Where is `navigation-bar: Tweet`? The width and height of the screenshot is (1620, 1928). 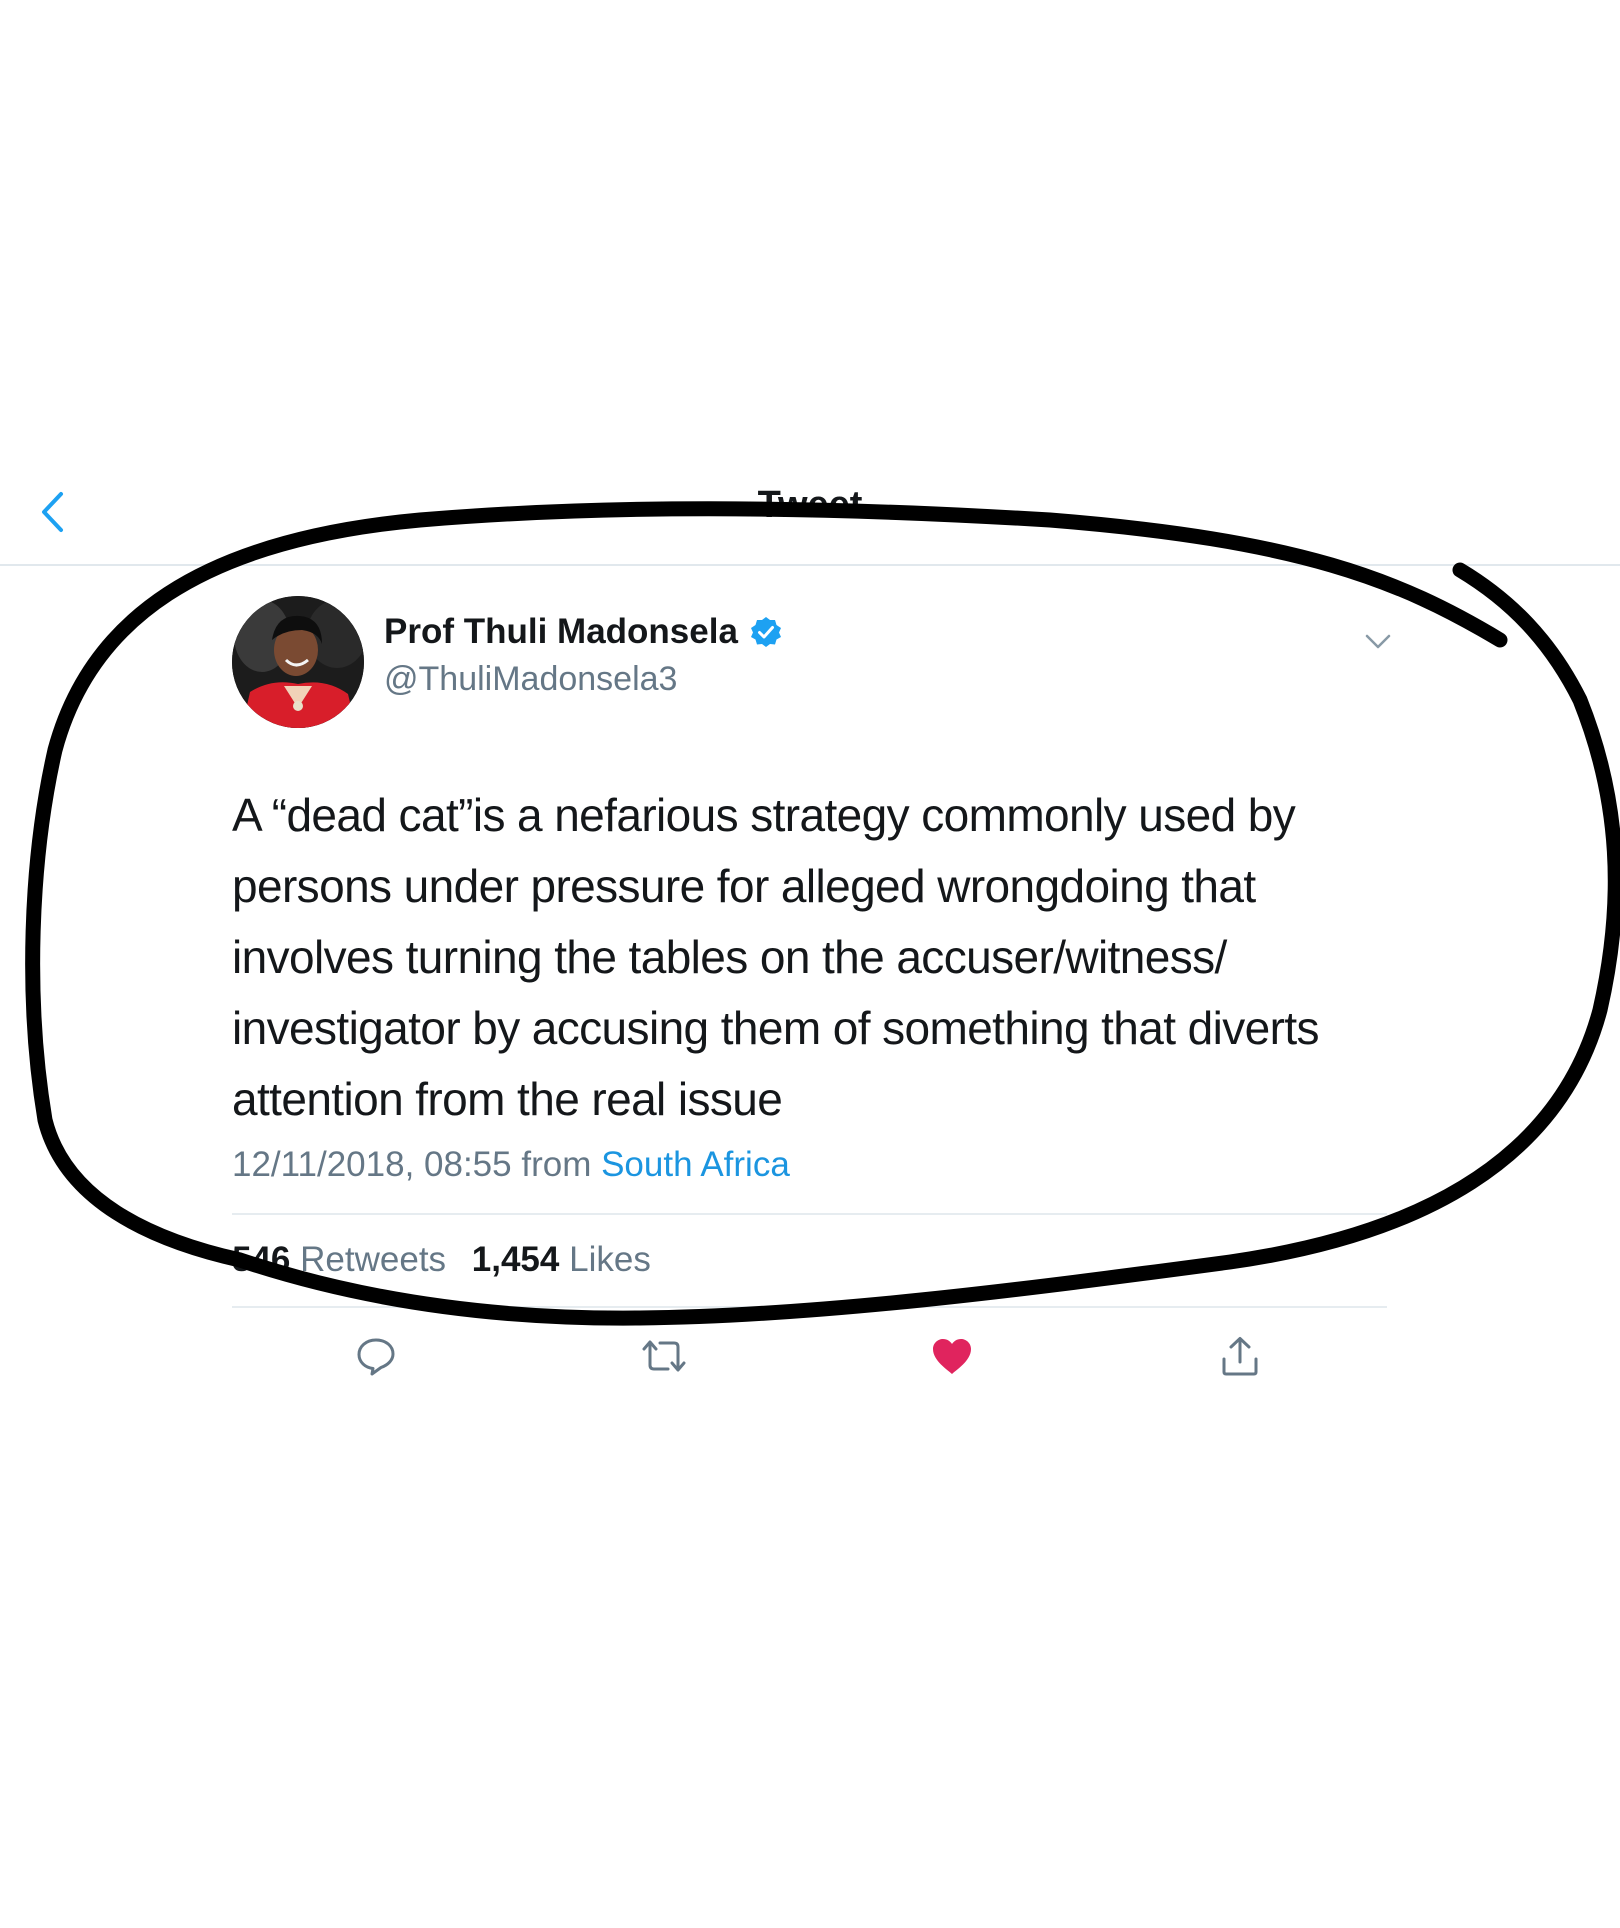 navigation-bar: Tweet is located at coordinates (810, 517).